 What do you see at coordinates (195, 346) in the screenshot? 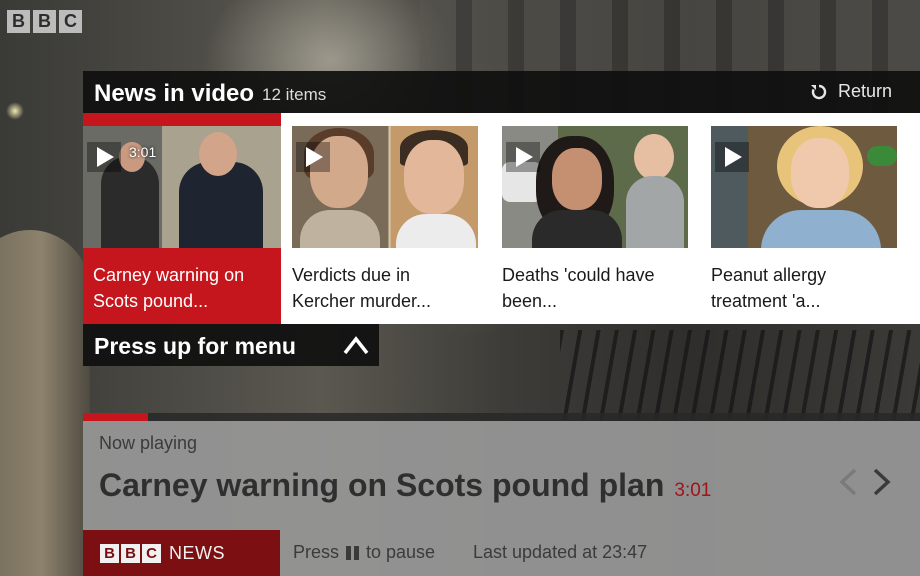
I see `menu-hint-label: Press up for menu` at bounding box center [195, 346].